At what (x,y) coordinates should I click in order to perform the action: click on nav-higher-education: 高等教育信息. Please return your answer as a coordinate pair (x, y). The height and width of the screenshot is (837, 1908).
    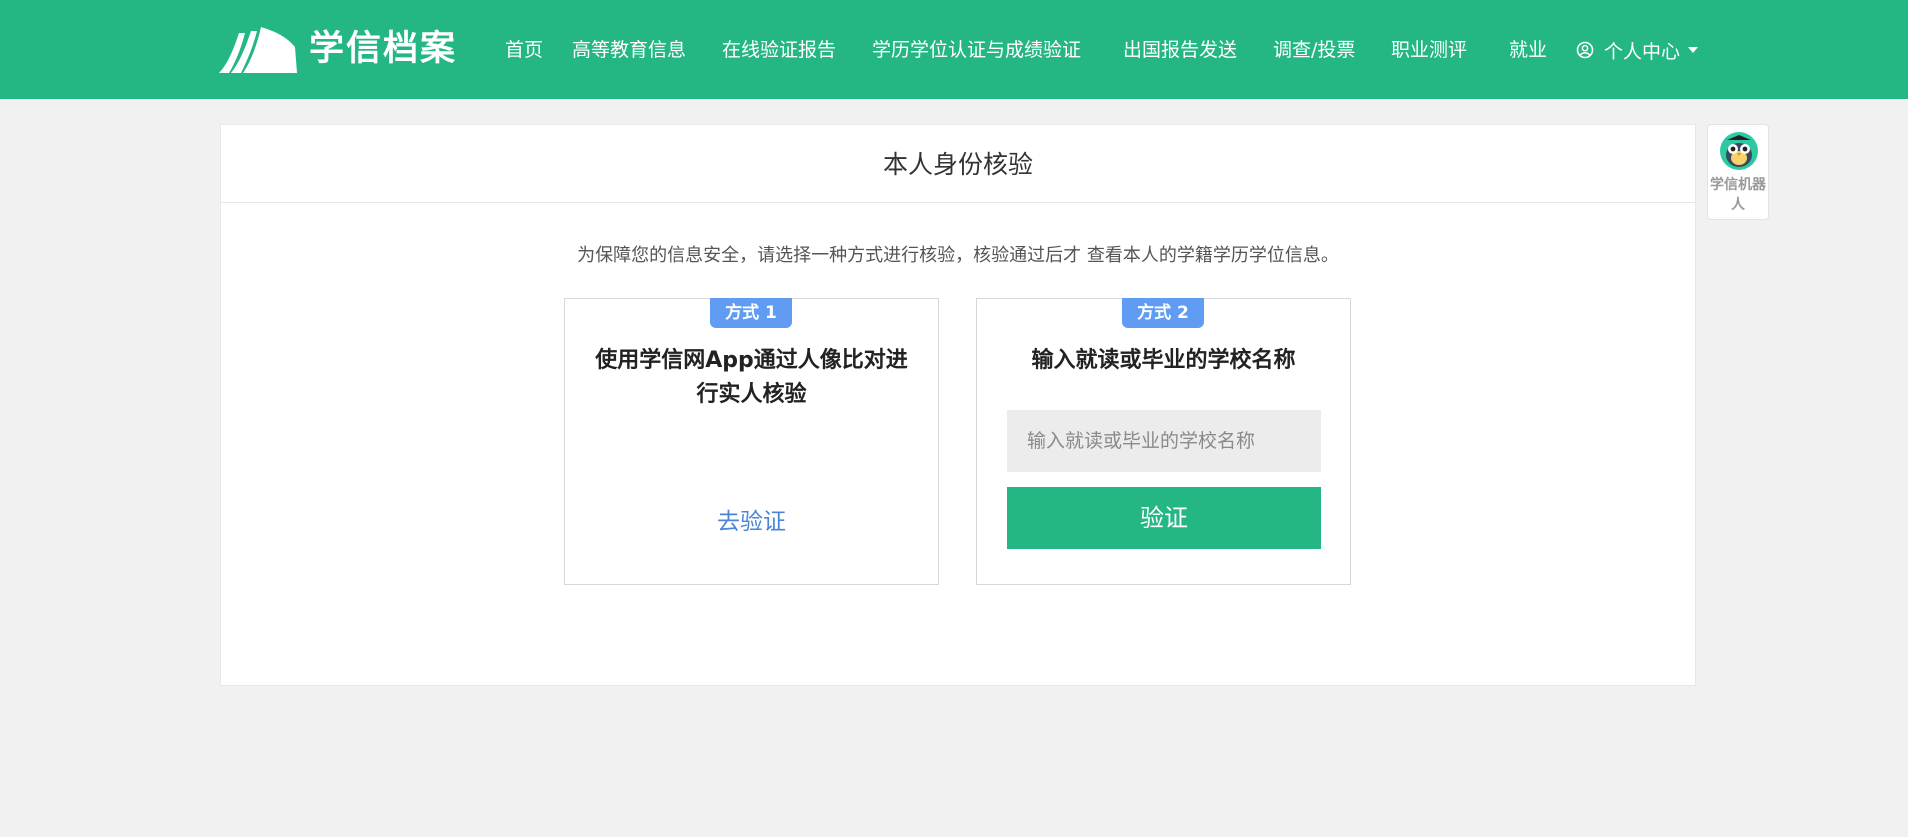
    Looking at the image, I should click on (629, 50).